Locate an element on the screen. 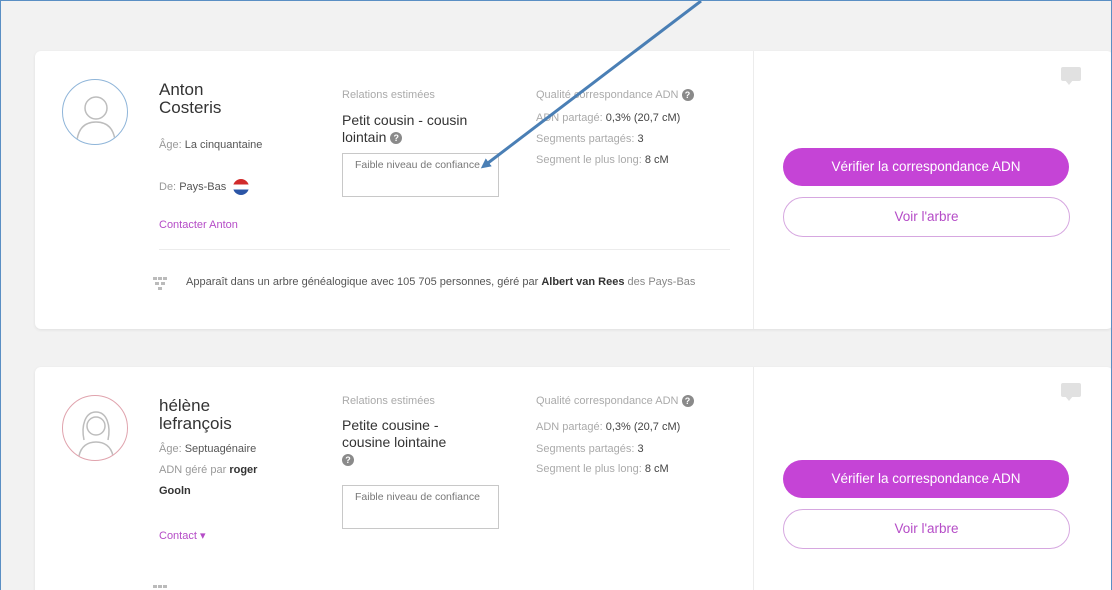 This screenshot has width=1112, height=590. managed-by-info: ADN géré par roger Gooln is located at coordinates (219, 481).